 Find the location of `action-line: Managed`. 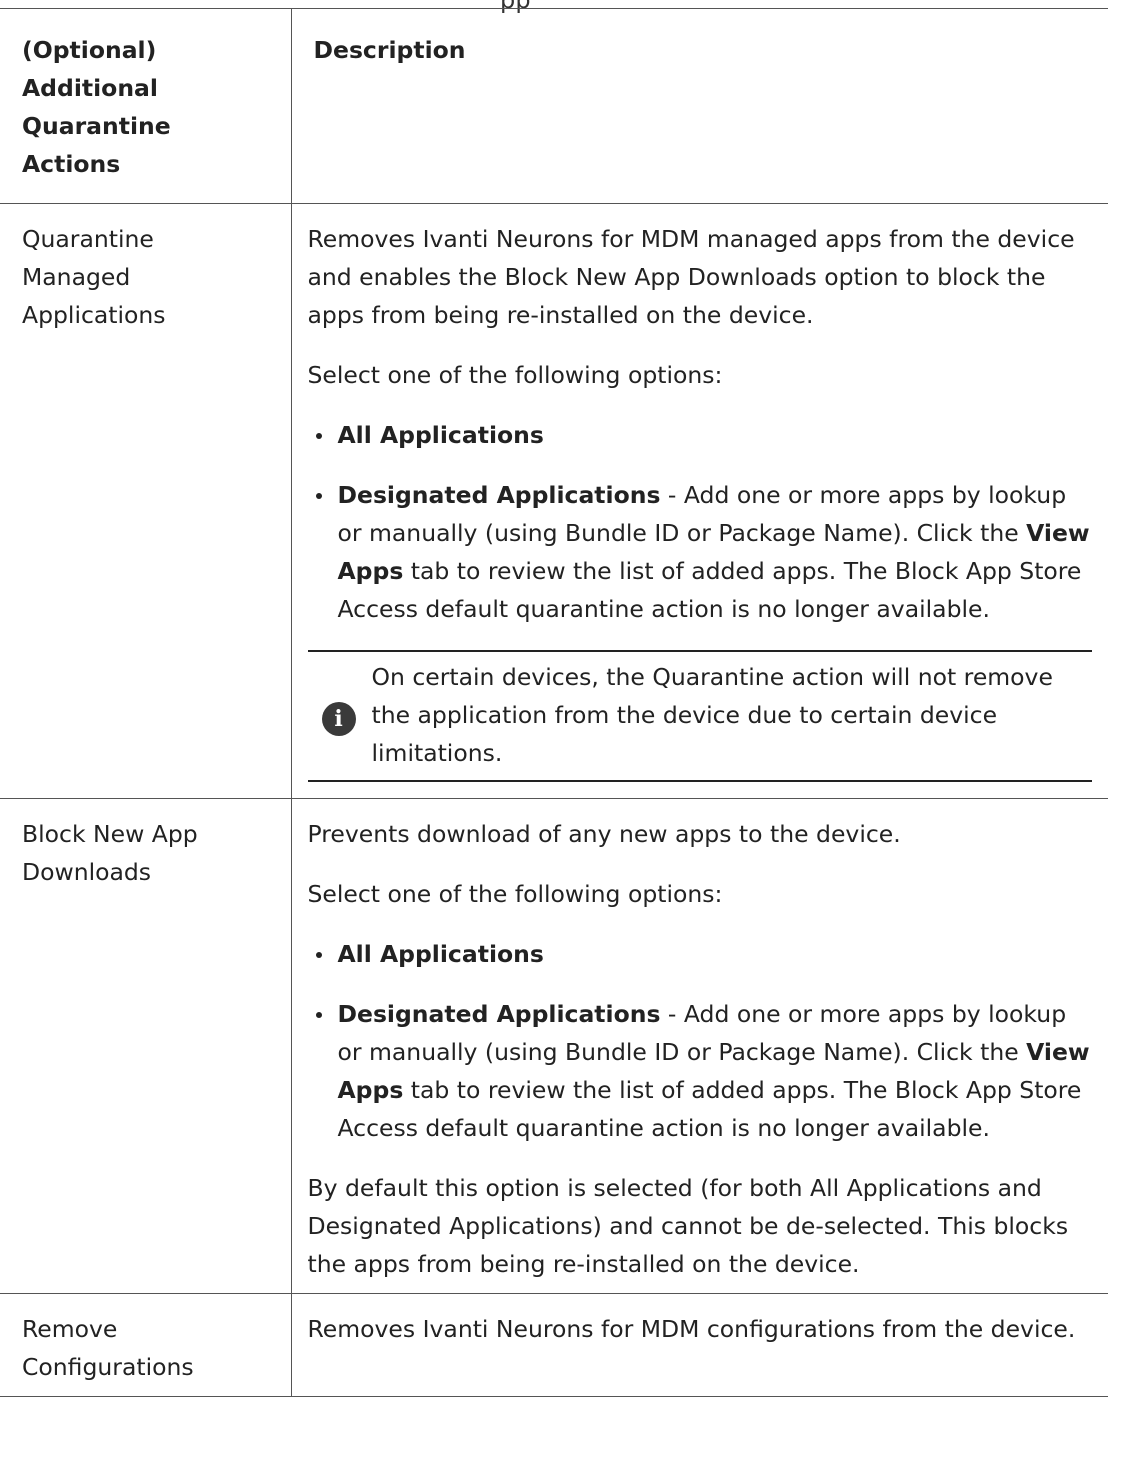

action-line: Managed is located at coordinates (76, 277).